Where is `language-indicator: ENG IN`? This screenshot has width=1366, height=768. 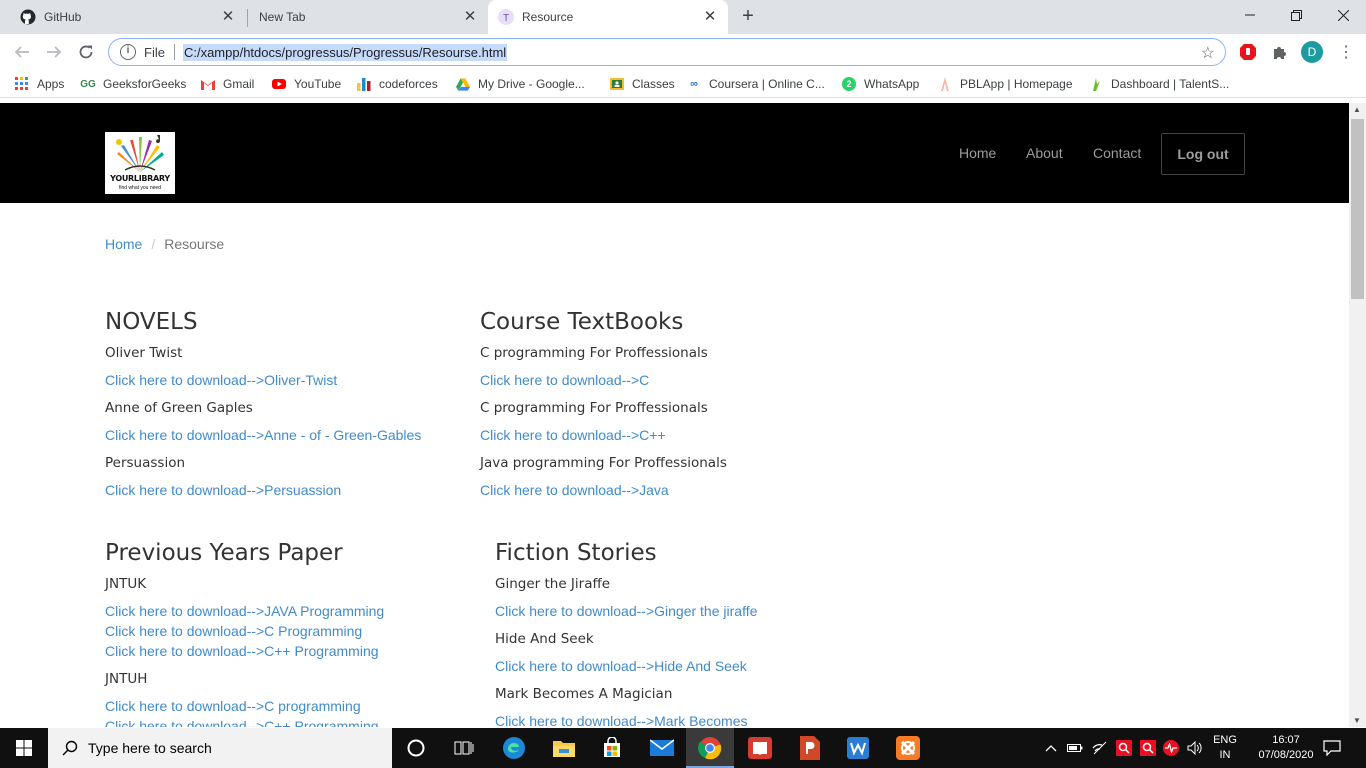 language-indicator: ENG IN is located at coordinates (1225, 748).